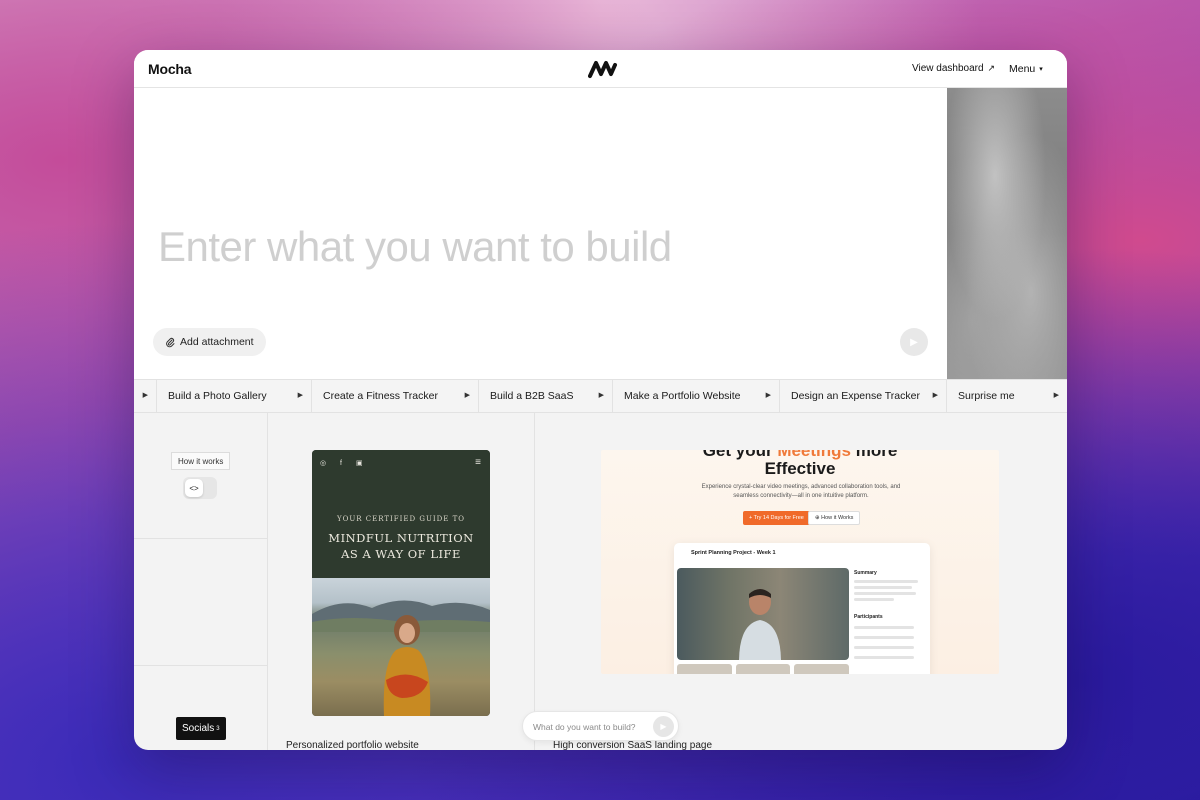 Image resolution: width=1200 pixels, height=800 pixels. I want to click on empty-cell, so click(200, 602).